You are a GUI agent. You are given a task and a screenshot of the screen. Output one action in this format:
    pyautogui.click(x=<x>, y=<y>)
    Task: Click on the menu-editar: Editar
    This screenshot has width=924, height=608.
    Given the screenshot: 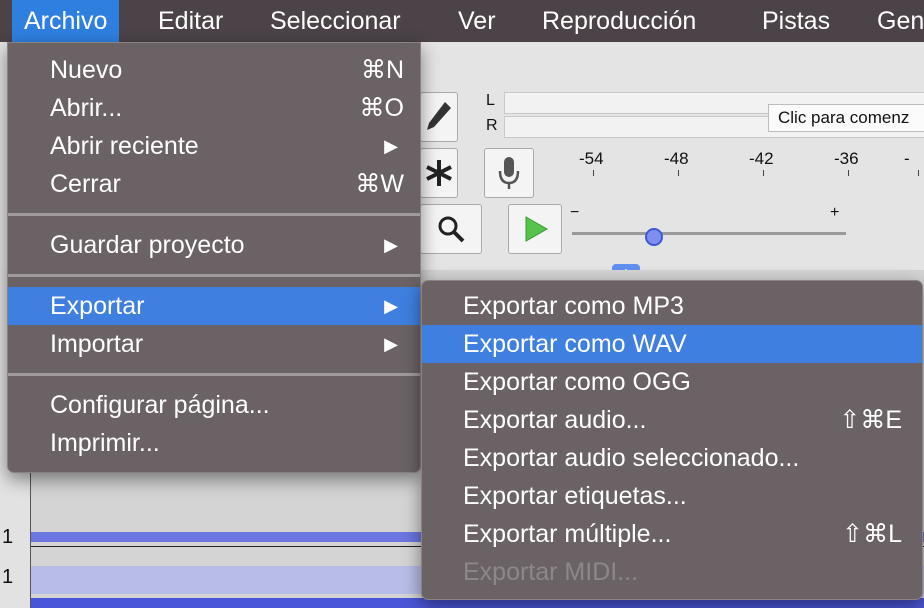 What is the action you would take?
    pyautogui.click(x=190, y=21)
    